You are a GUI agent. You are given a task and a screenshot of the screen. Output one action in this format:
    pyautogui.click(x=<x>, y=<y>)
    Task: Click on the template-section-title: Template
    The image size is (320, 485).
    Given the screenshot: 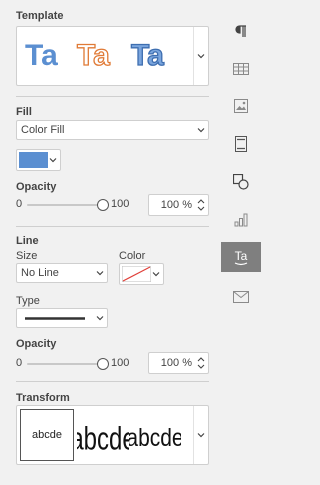 What is the action you would take?
    pyautogui.click(x=40, y=16)
    